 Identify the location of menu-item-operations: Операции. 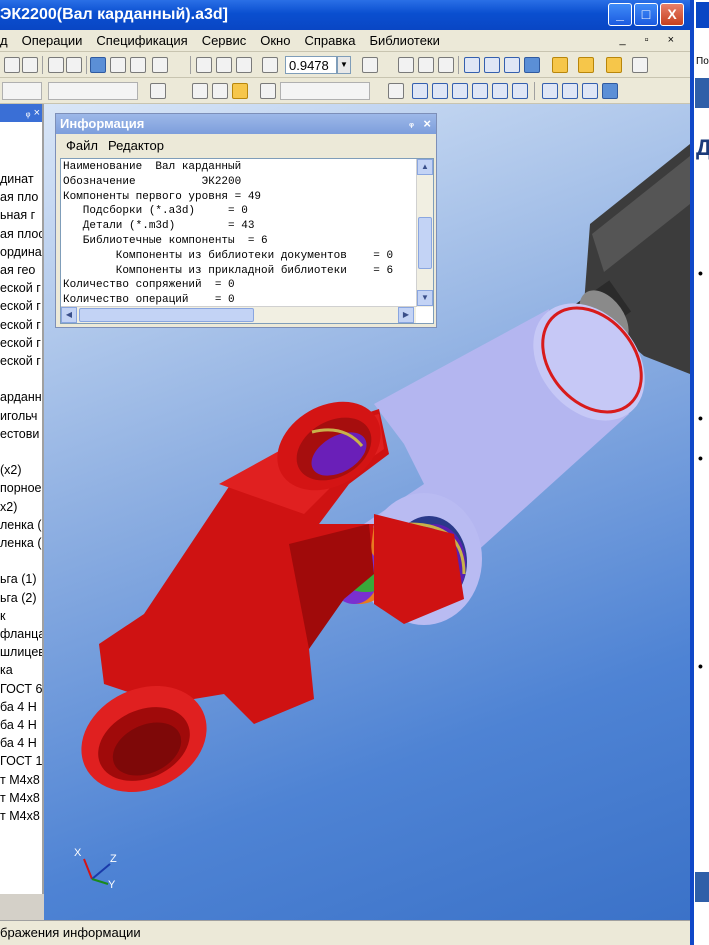
(52, 40).